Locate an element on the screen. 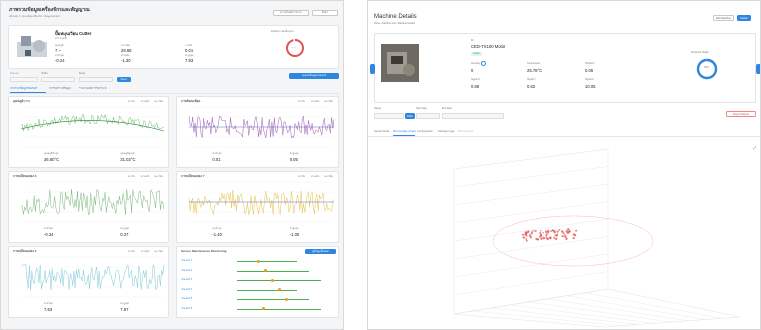 Image resolution: width=761 pixels, height=330 pixels. filter-button: Filter is located at coordinates (410, 116).